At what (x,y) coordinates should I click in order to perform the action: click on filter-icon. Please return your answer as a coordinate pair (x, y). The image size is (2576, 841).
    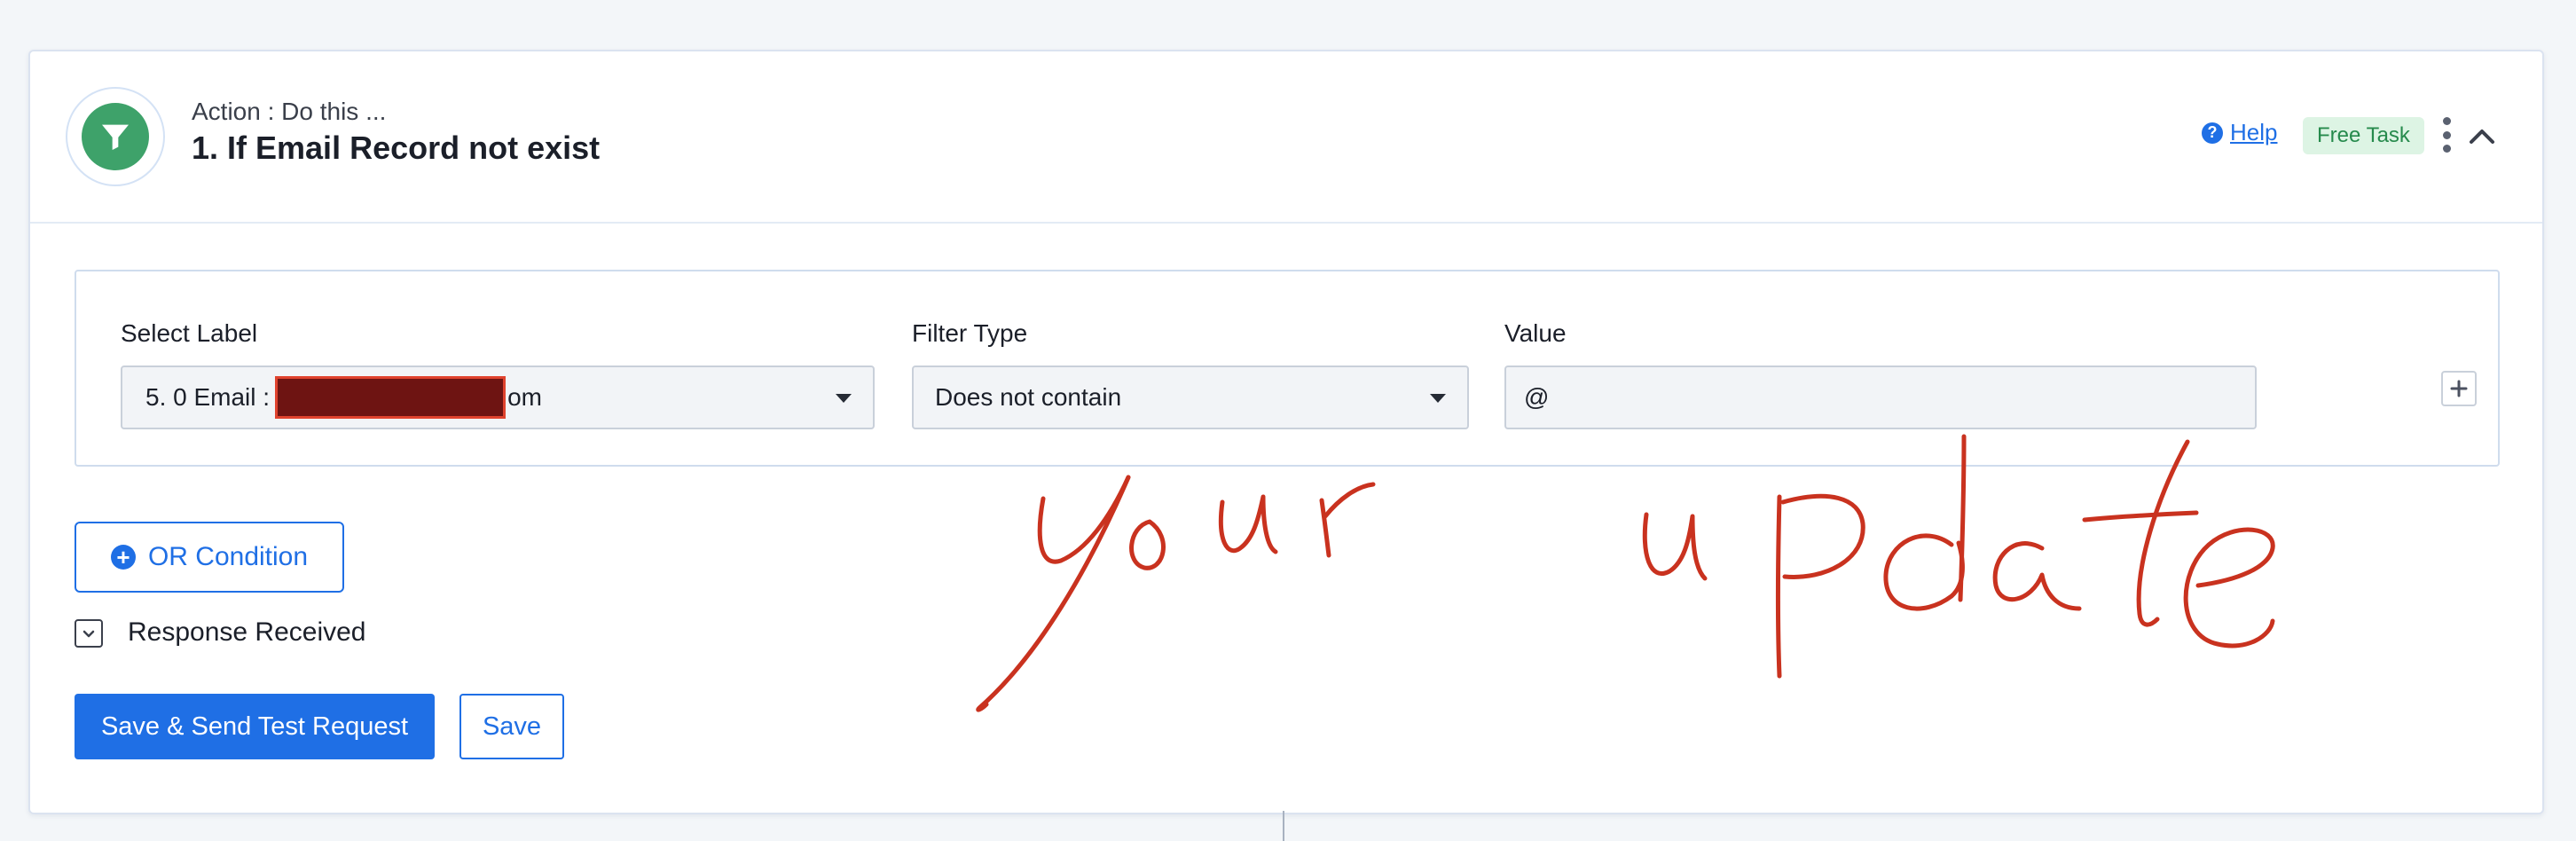
    Looking at the image, I should click on (115, 136).